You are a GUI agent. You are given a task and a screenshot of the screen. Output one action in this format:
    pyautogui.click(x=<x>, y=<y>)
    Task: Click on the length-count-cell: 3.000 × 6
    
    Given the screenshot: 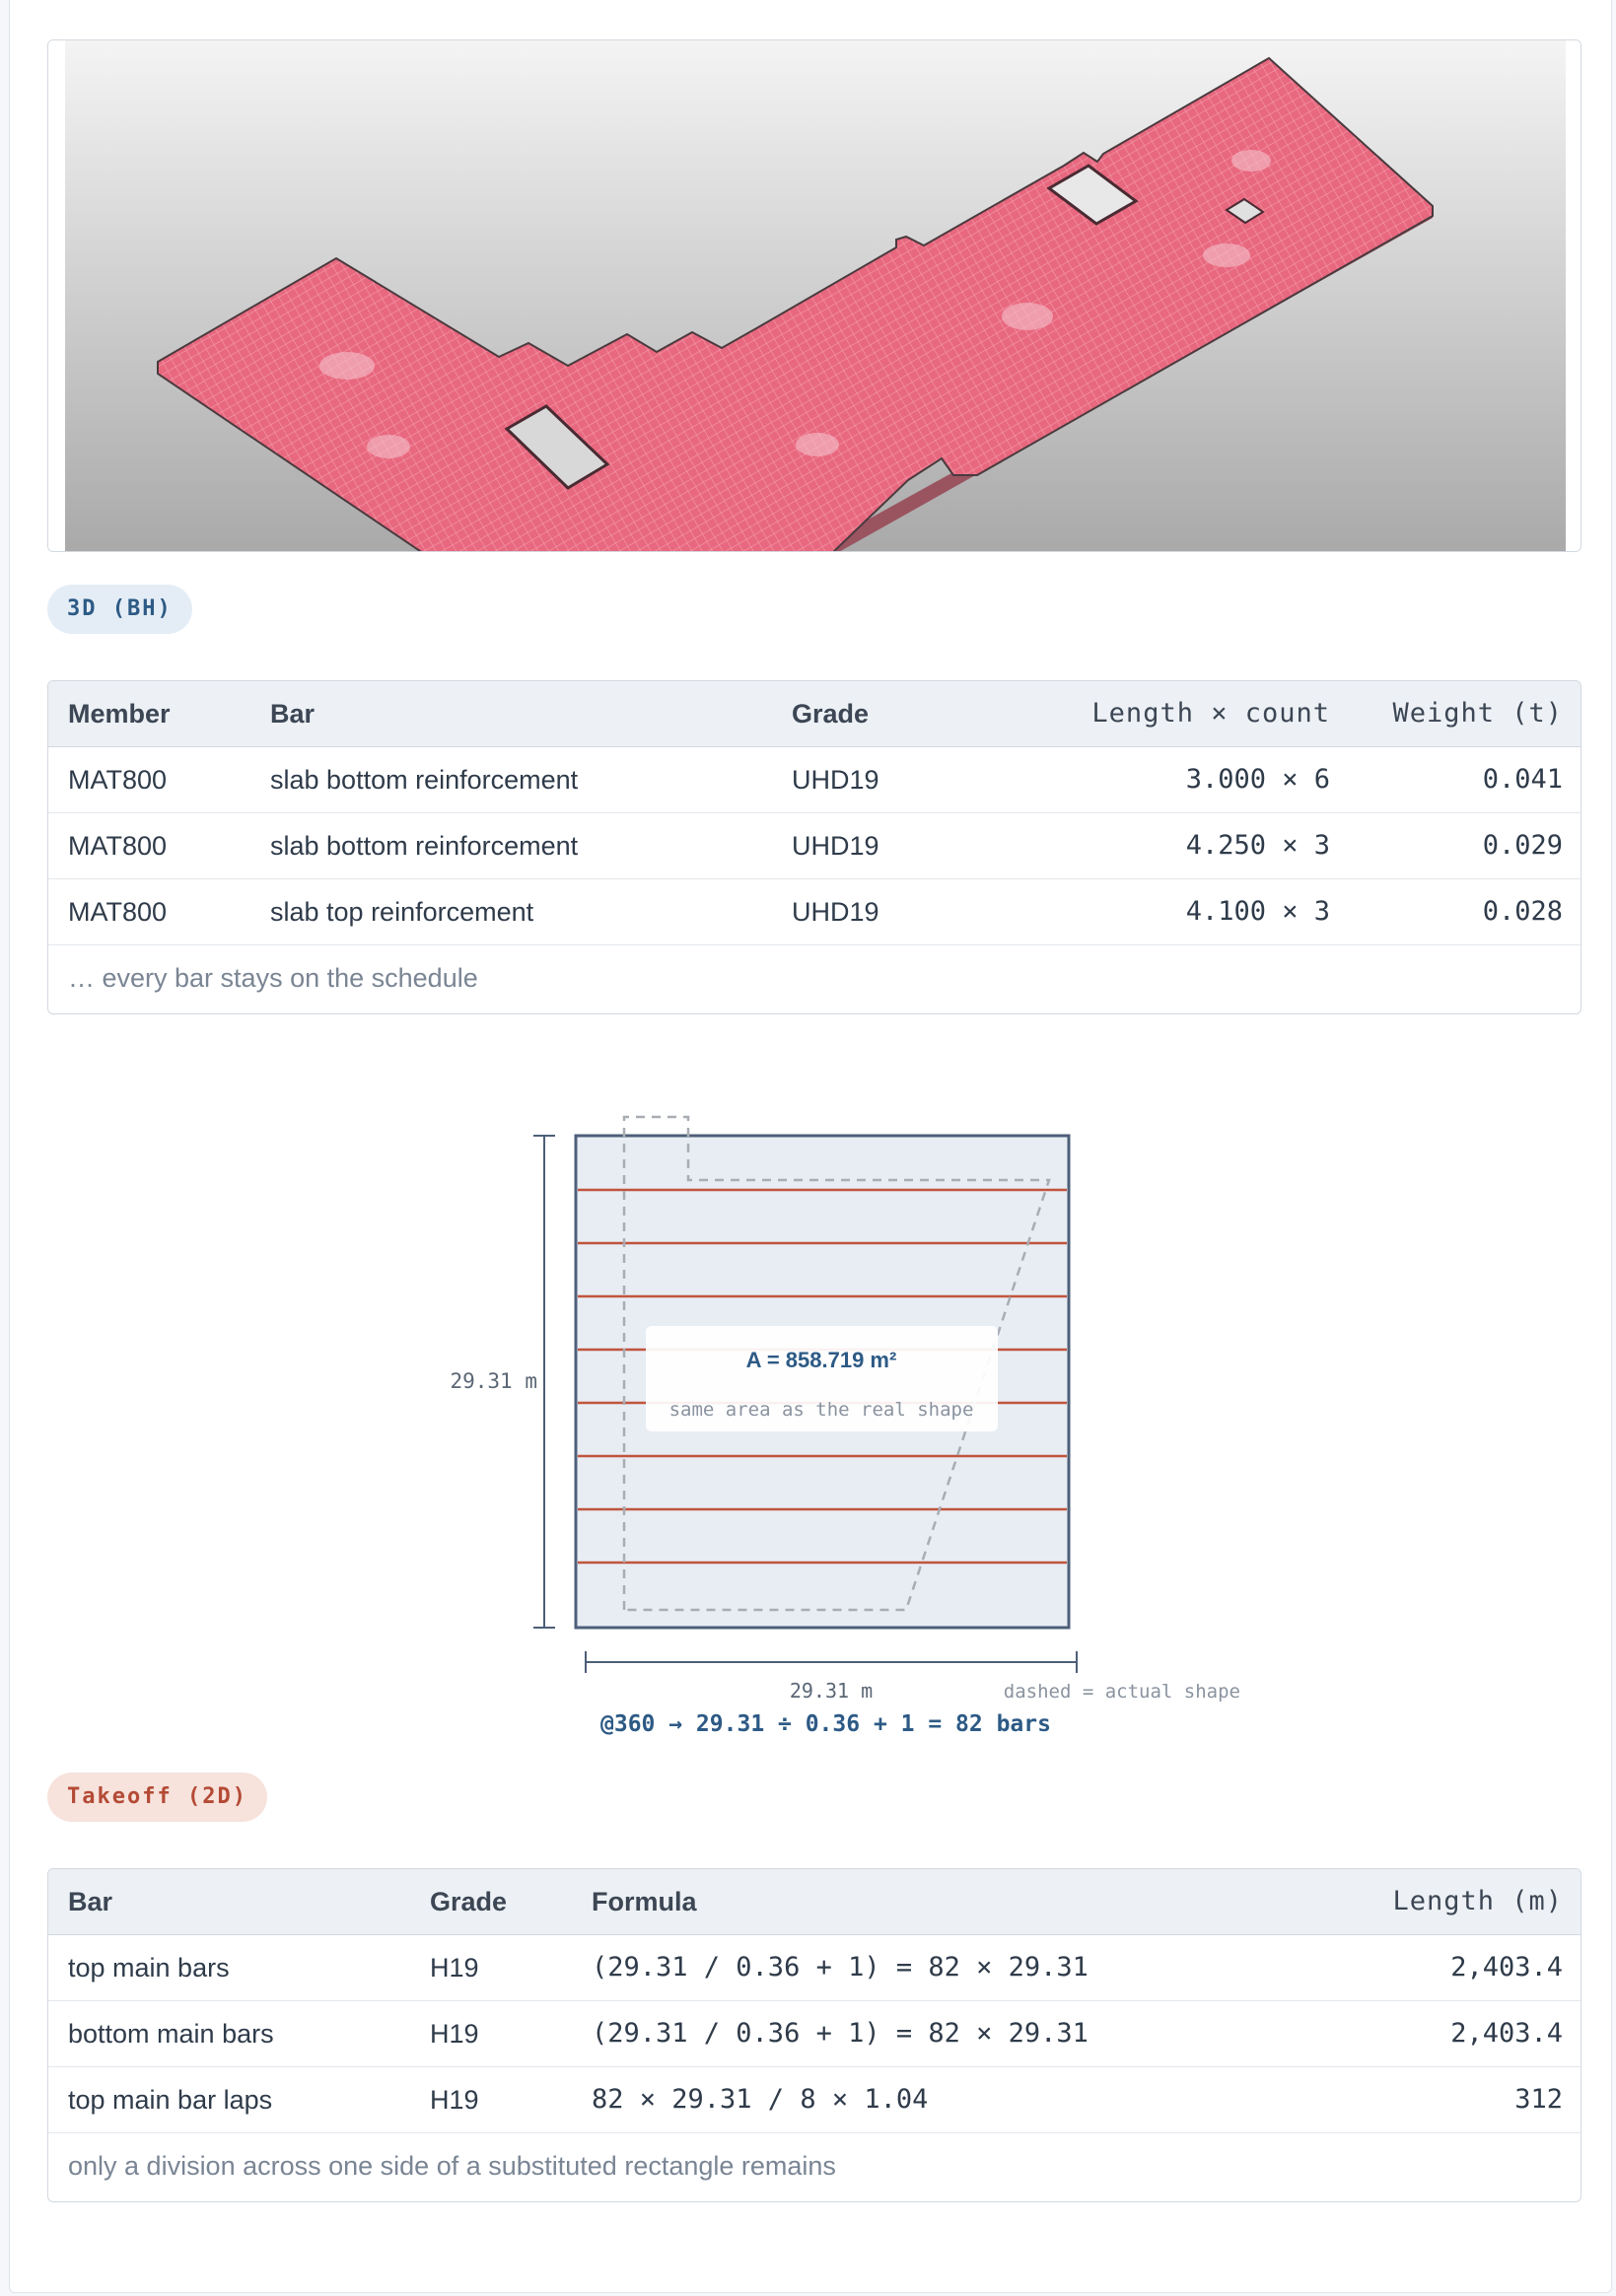 What is the action you would take?
    pyautogui.click(x=1257, y=779)
    